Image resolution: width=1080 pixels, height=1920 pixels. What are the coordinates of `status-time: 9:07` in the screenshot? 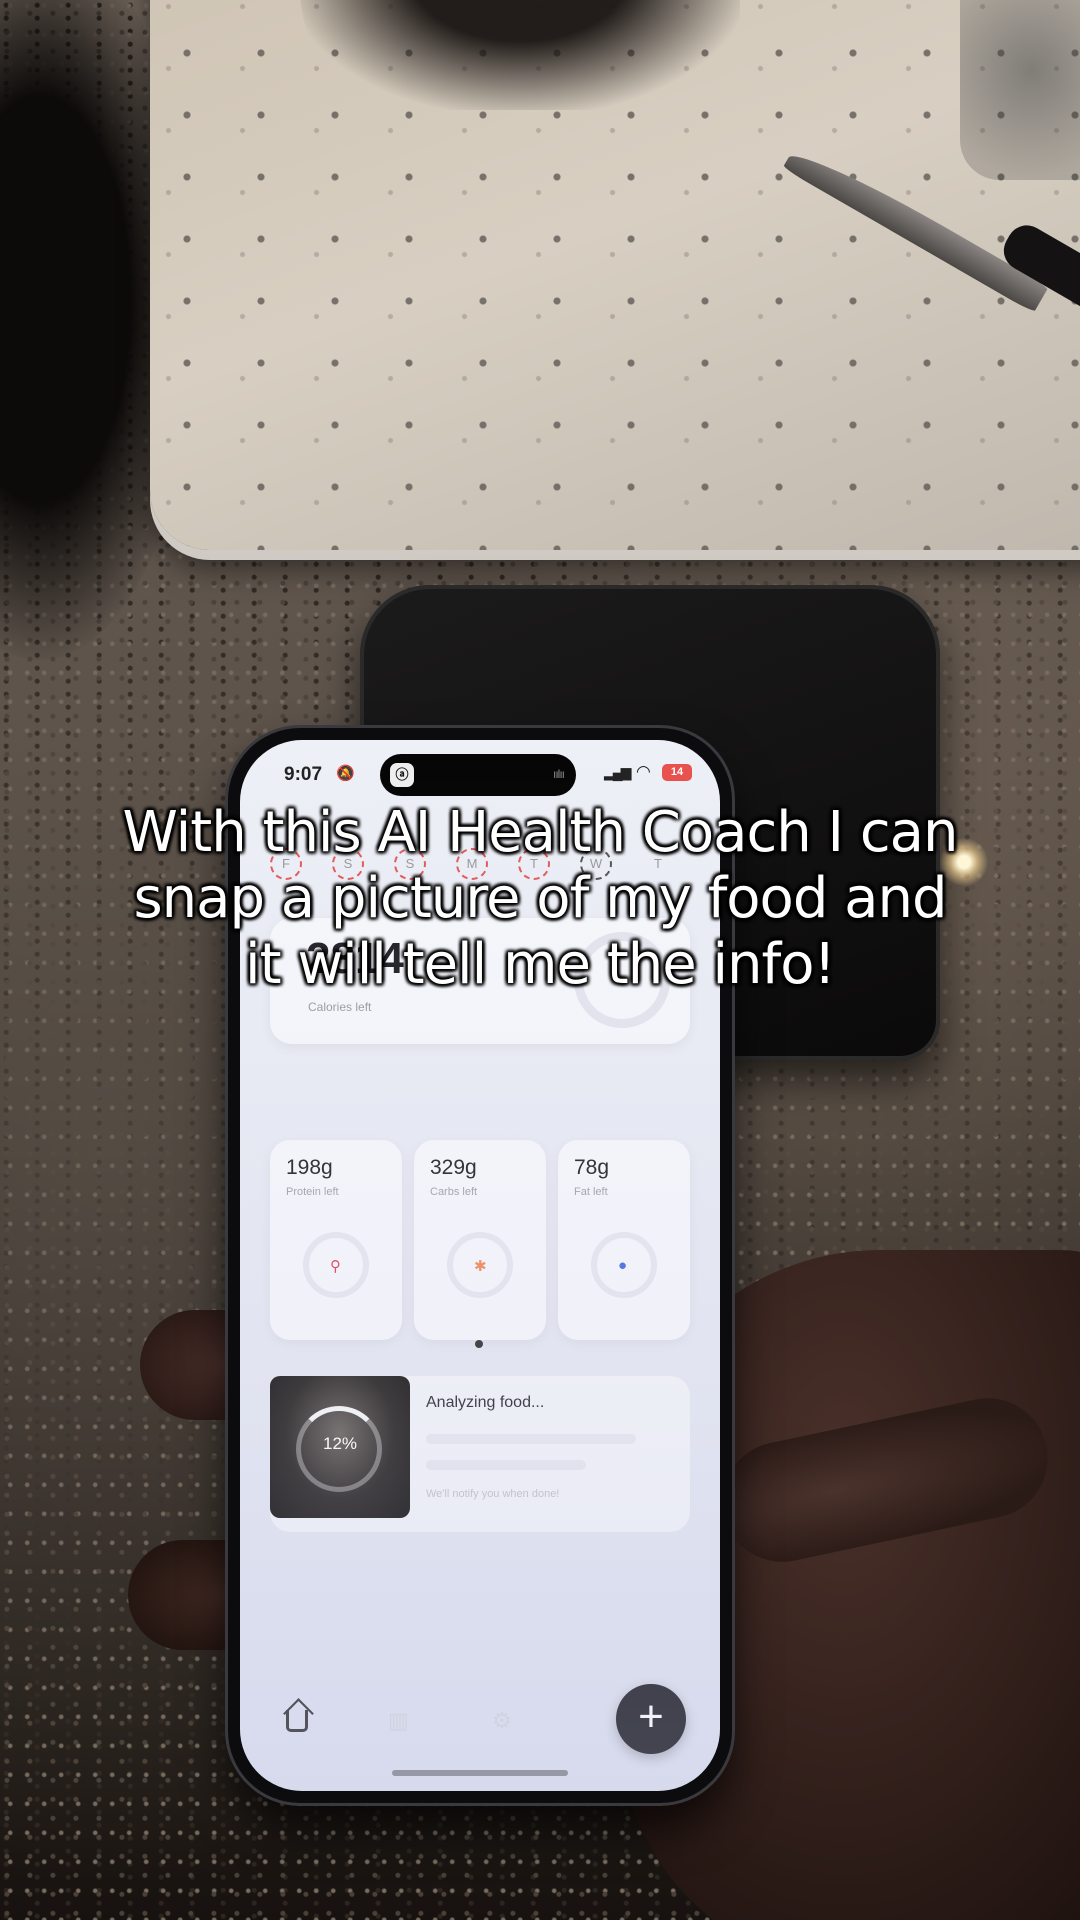 It's located at (303, 774).